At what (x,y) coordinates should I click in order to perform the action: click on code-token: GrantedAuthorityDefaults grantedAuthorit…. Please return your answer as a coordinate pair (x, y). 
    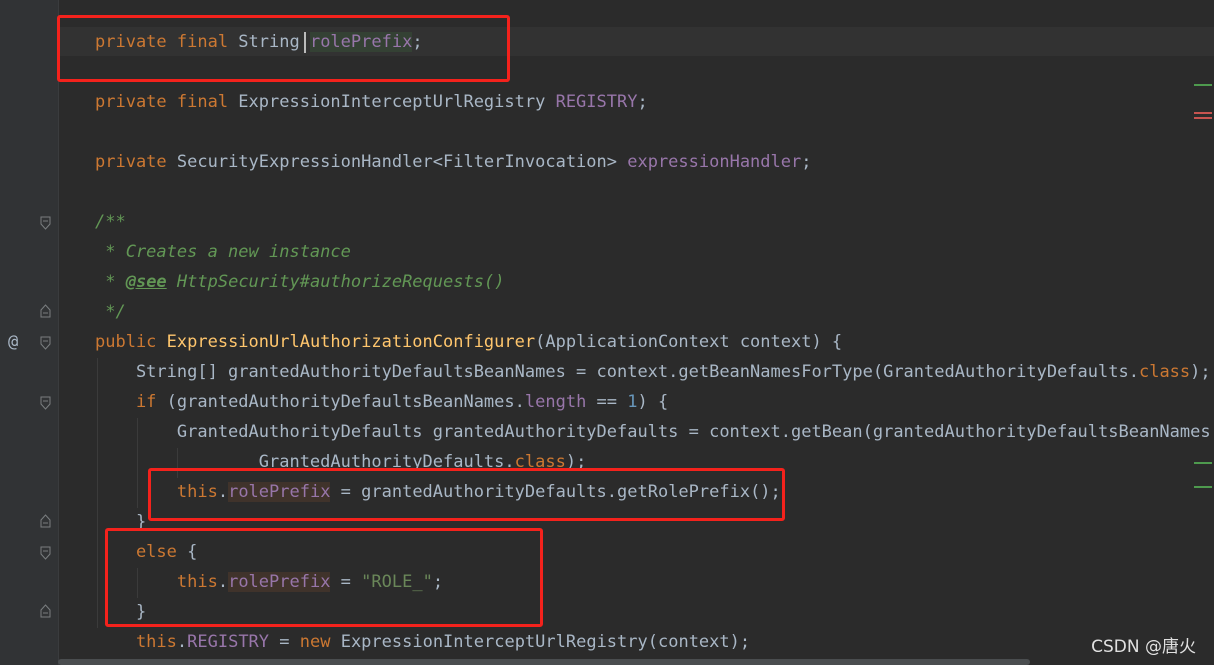
    Looking at the image, I should click on (654, 432).